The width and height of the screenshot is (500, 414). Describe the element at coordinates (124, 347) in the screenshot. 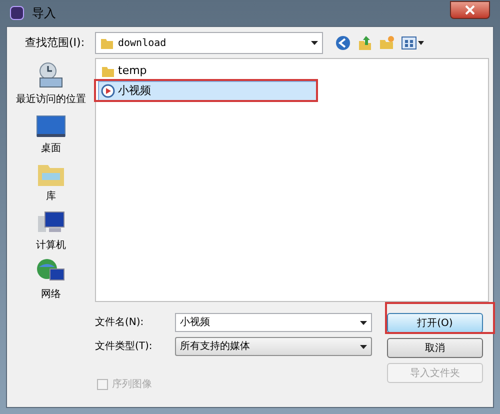

I see `file-type-label: 文件类型(T):` at that location.